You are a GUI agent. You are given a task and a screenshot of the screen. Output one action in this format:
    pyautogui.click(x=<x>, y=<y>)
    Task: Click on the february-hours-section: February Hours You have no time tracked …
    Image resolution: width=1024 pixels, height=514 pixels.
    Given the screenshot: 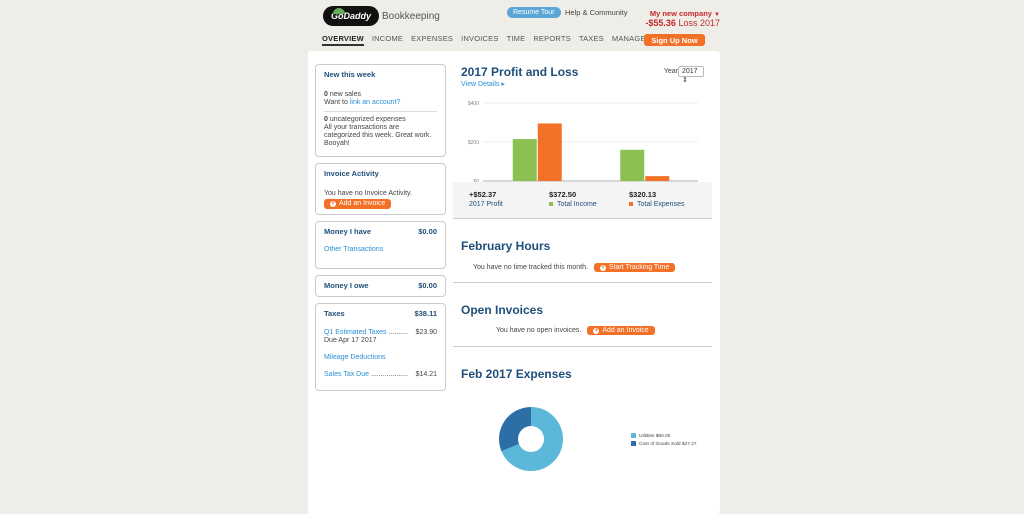 What is the action you would take?
    pyautogui.click(x=582, y=250)
    